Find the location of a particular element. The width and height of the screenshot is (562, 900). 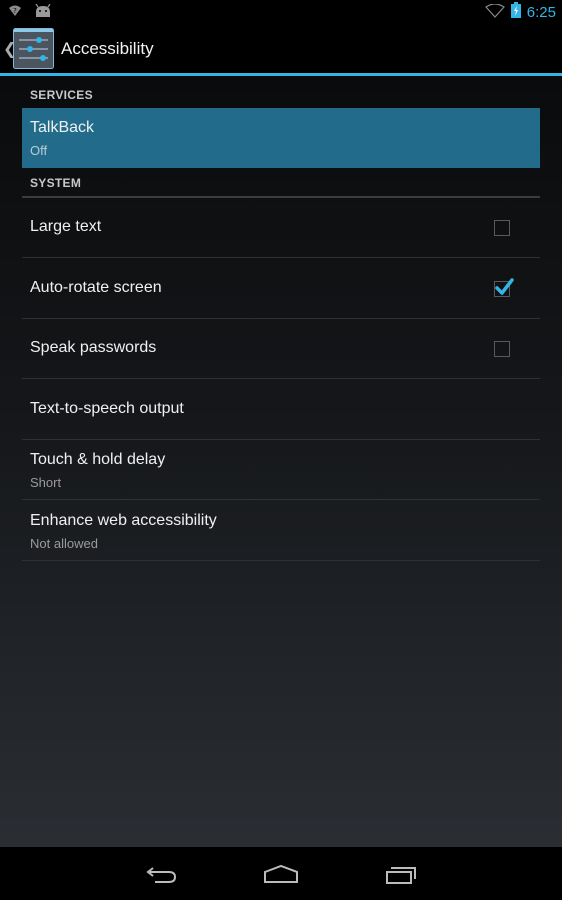

speak-passwords-checkbox is located at coordinates (502, 349).